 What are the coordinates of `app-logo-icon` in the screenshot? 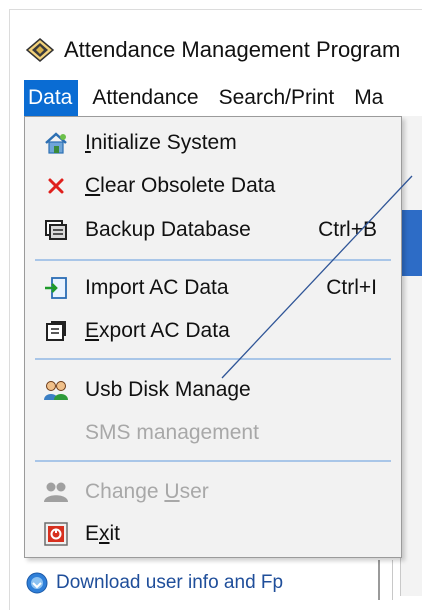 It's located at (40, 50).